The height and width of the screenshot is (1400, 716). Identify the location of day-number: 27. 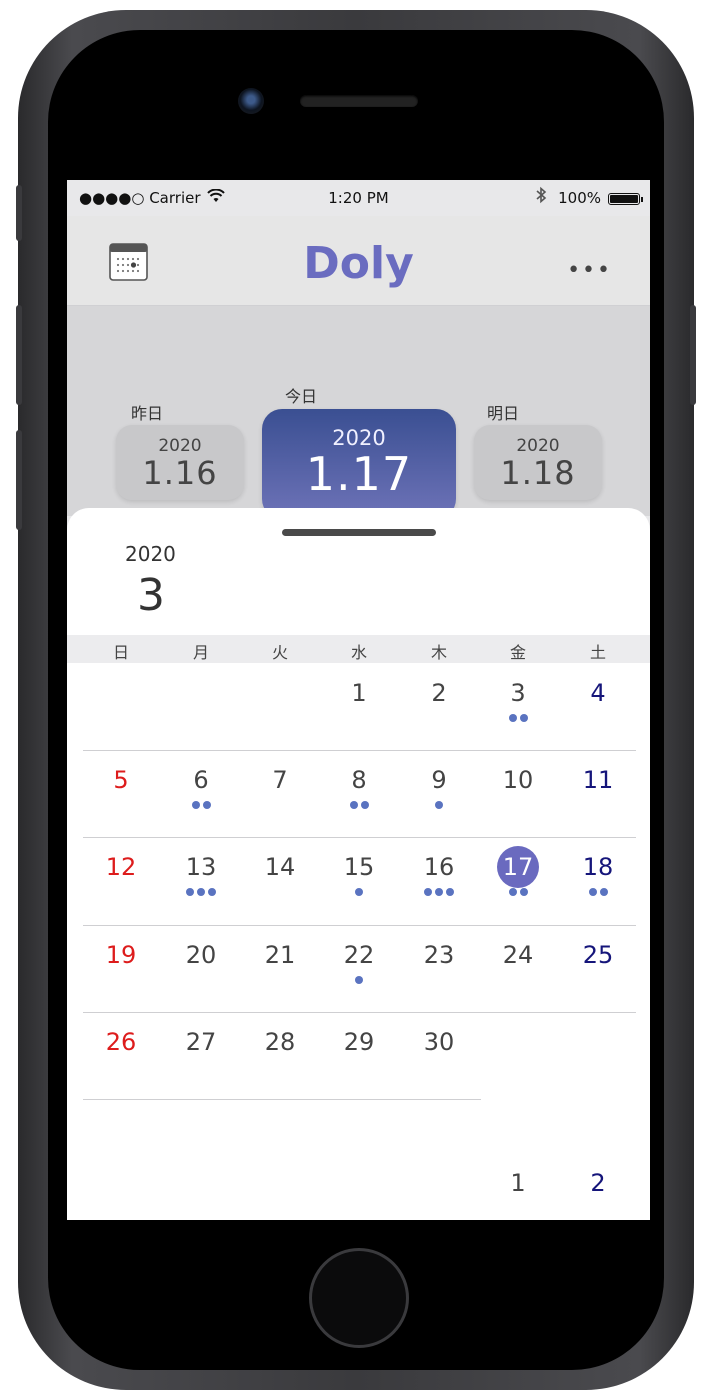
(201, 1042).